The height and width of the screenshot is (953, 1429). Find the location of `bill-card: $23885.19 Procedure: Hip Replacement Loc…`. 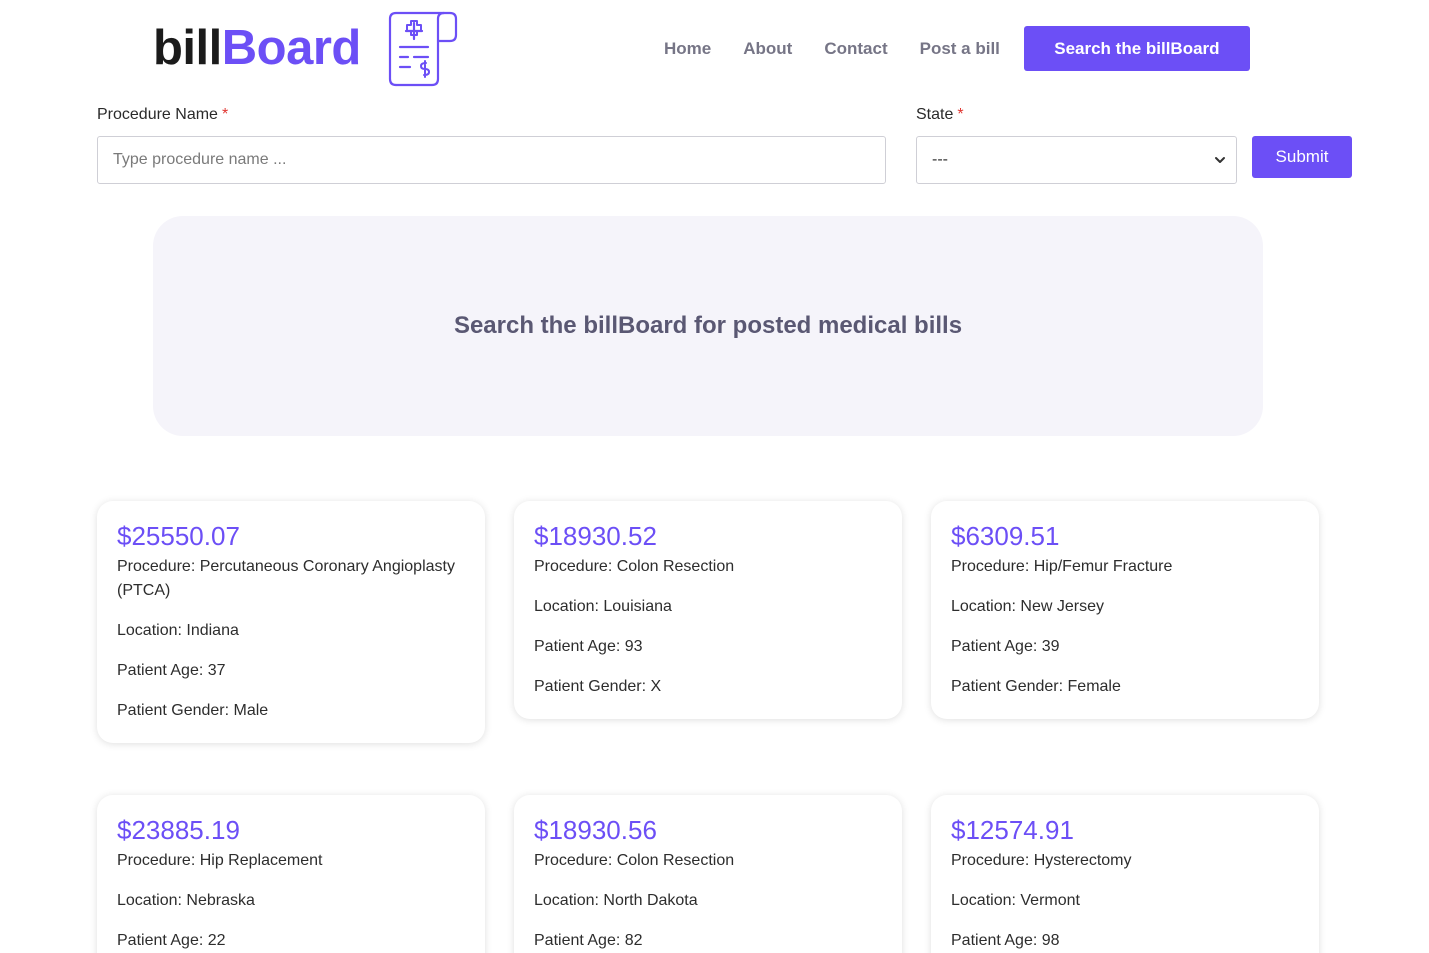

bill-card: $23885.19 Procedure: Hip Replacement Loc… is located at coordinates (291, 874).